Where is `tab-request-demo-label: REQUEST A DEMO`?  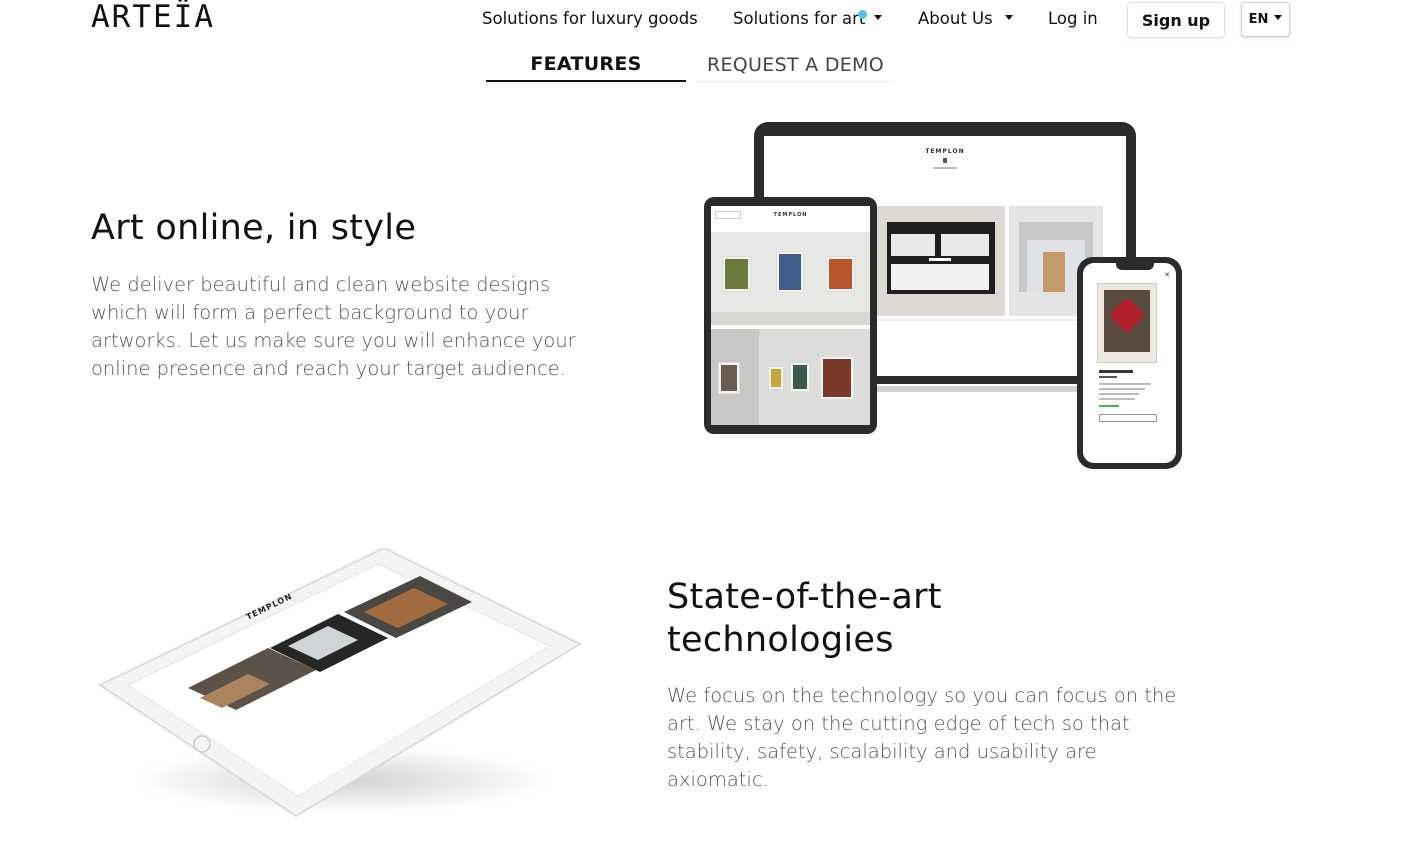
tab-request-demo-label: REQUEST A DEMO is located at coordinates (795, 64).